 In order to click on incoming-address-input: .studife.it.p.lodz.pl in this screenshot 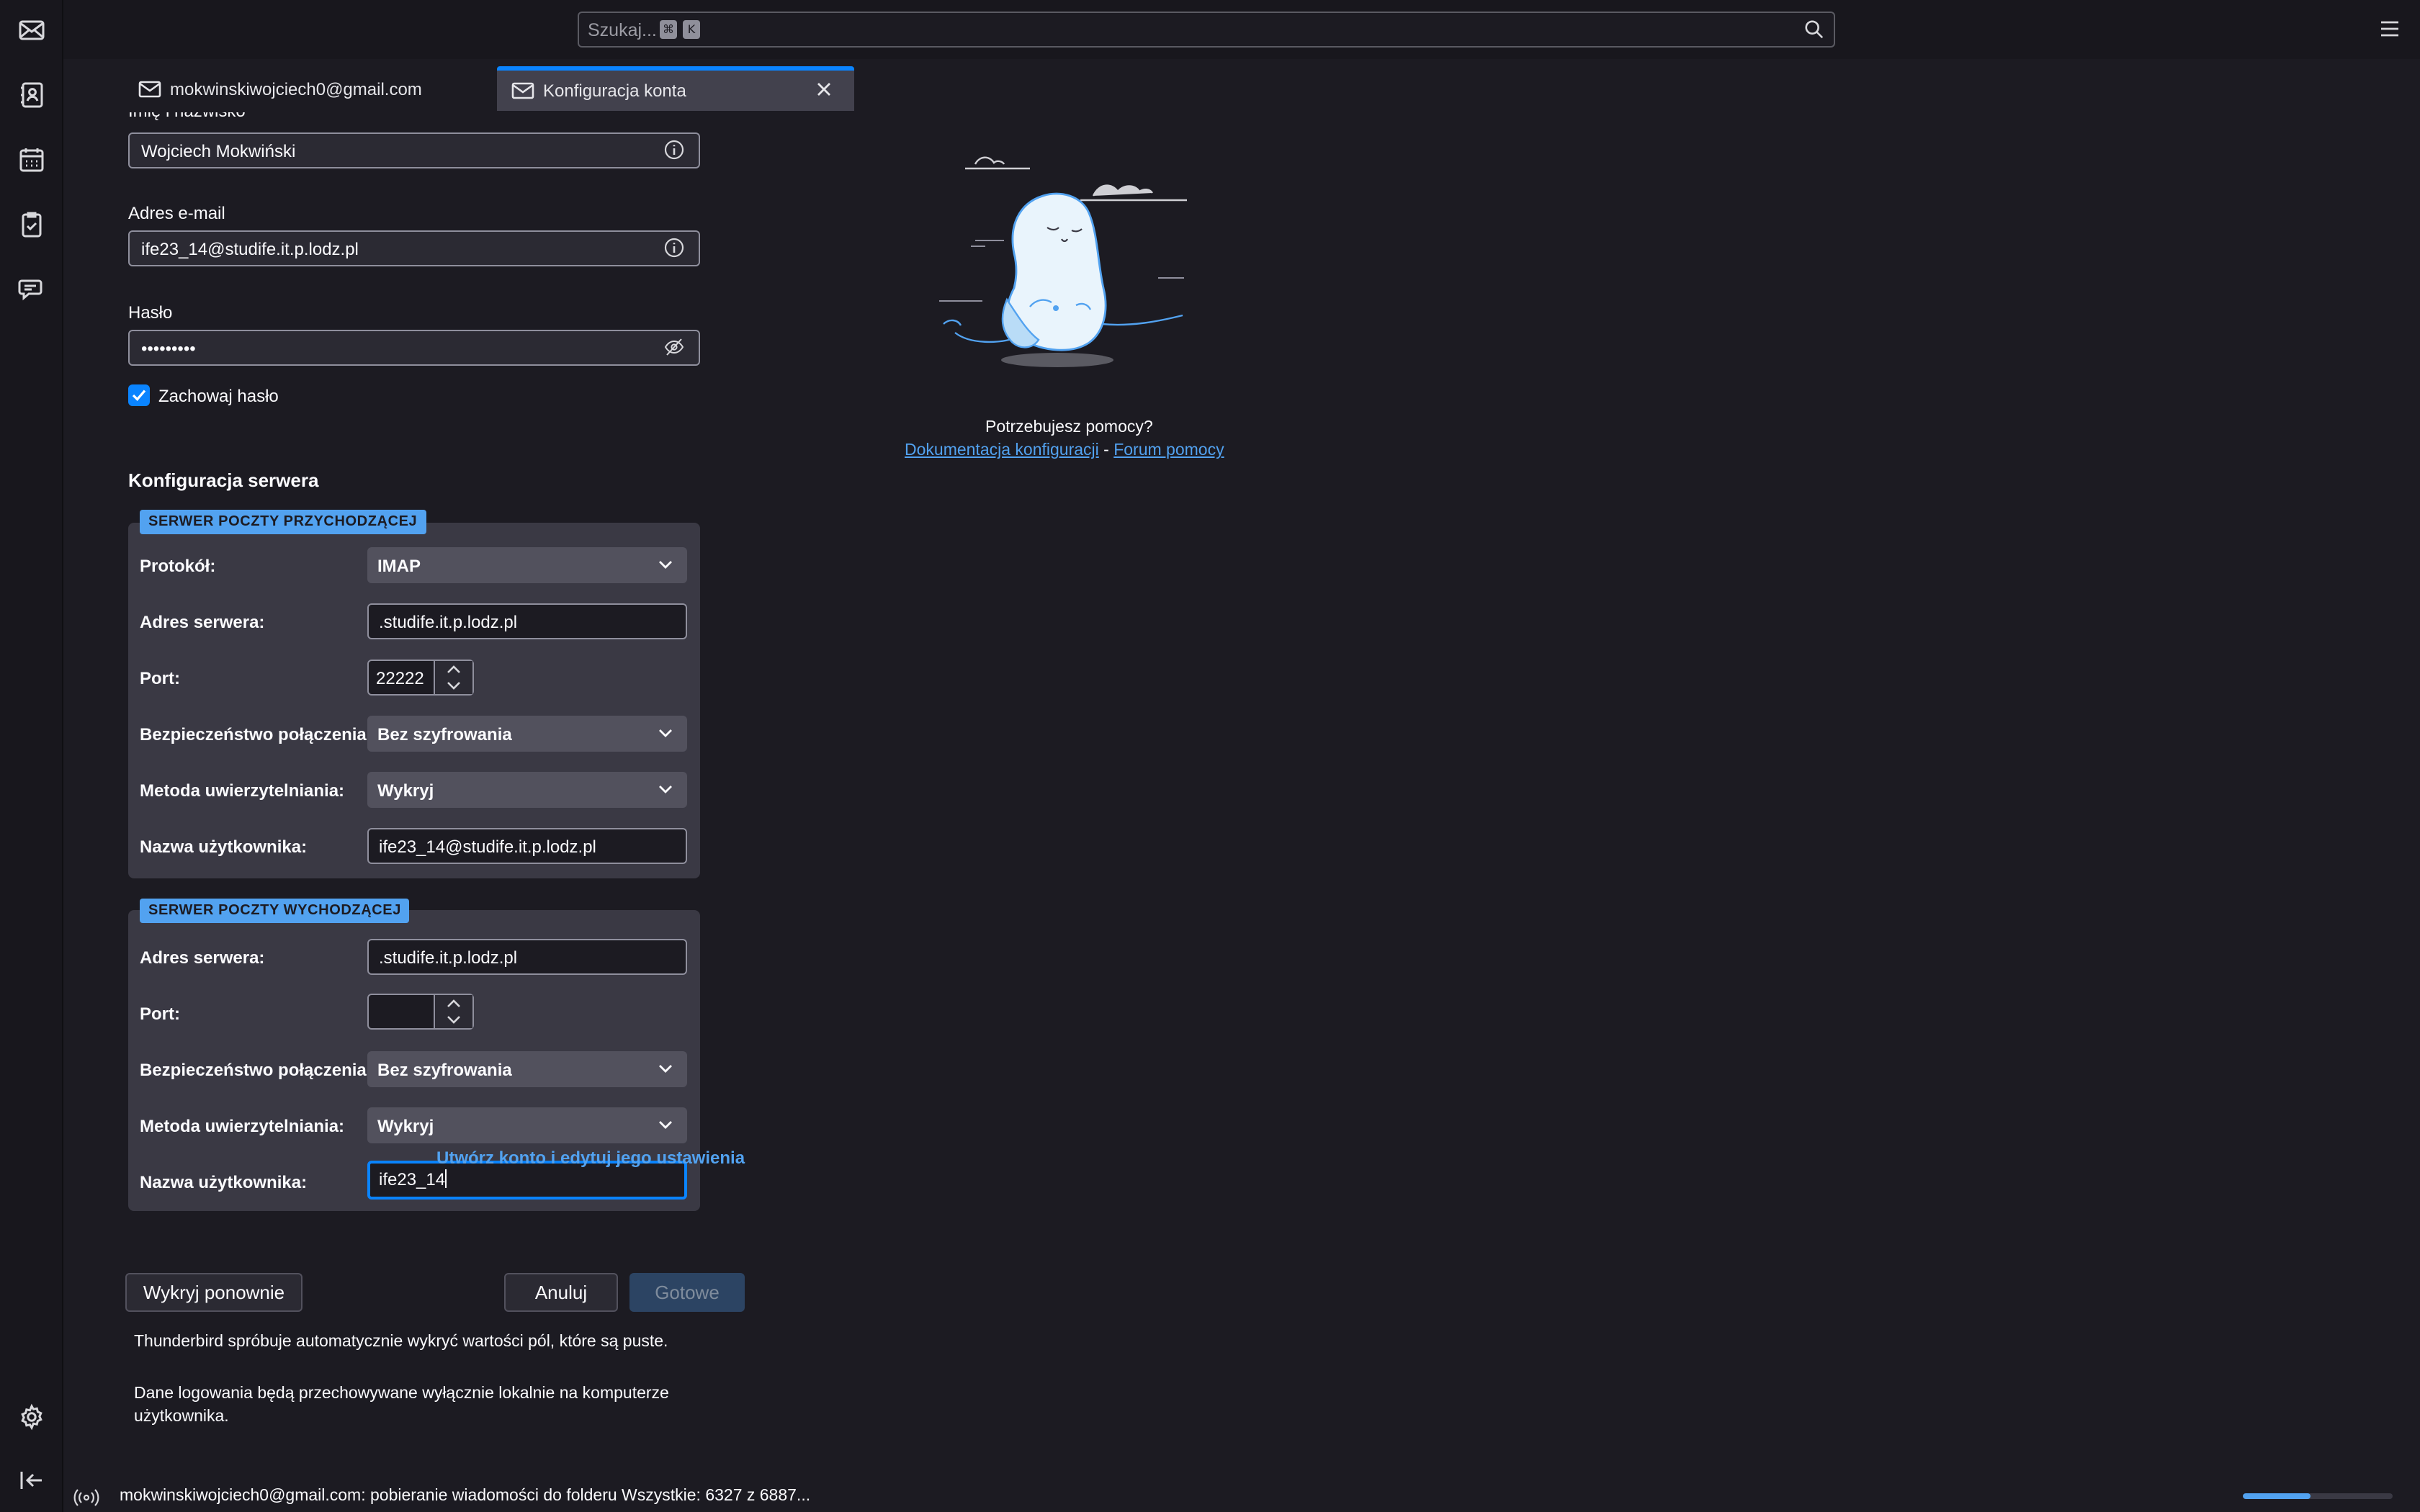, I will do `click(527, 621)`.